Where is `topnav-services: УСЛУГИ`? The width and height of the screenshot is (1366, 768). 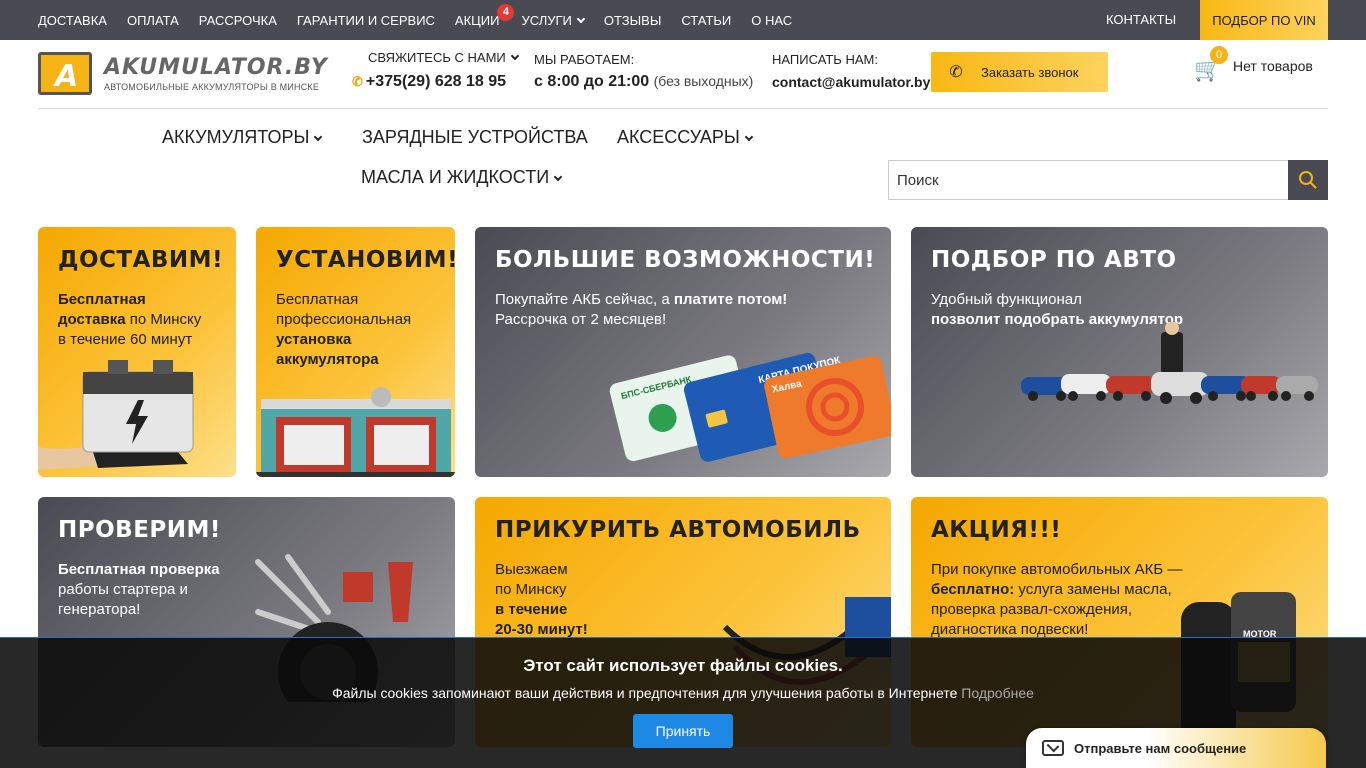 topnav-services: УСЛУГИ is located at coordinates (553, 20).